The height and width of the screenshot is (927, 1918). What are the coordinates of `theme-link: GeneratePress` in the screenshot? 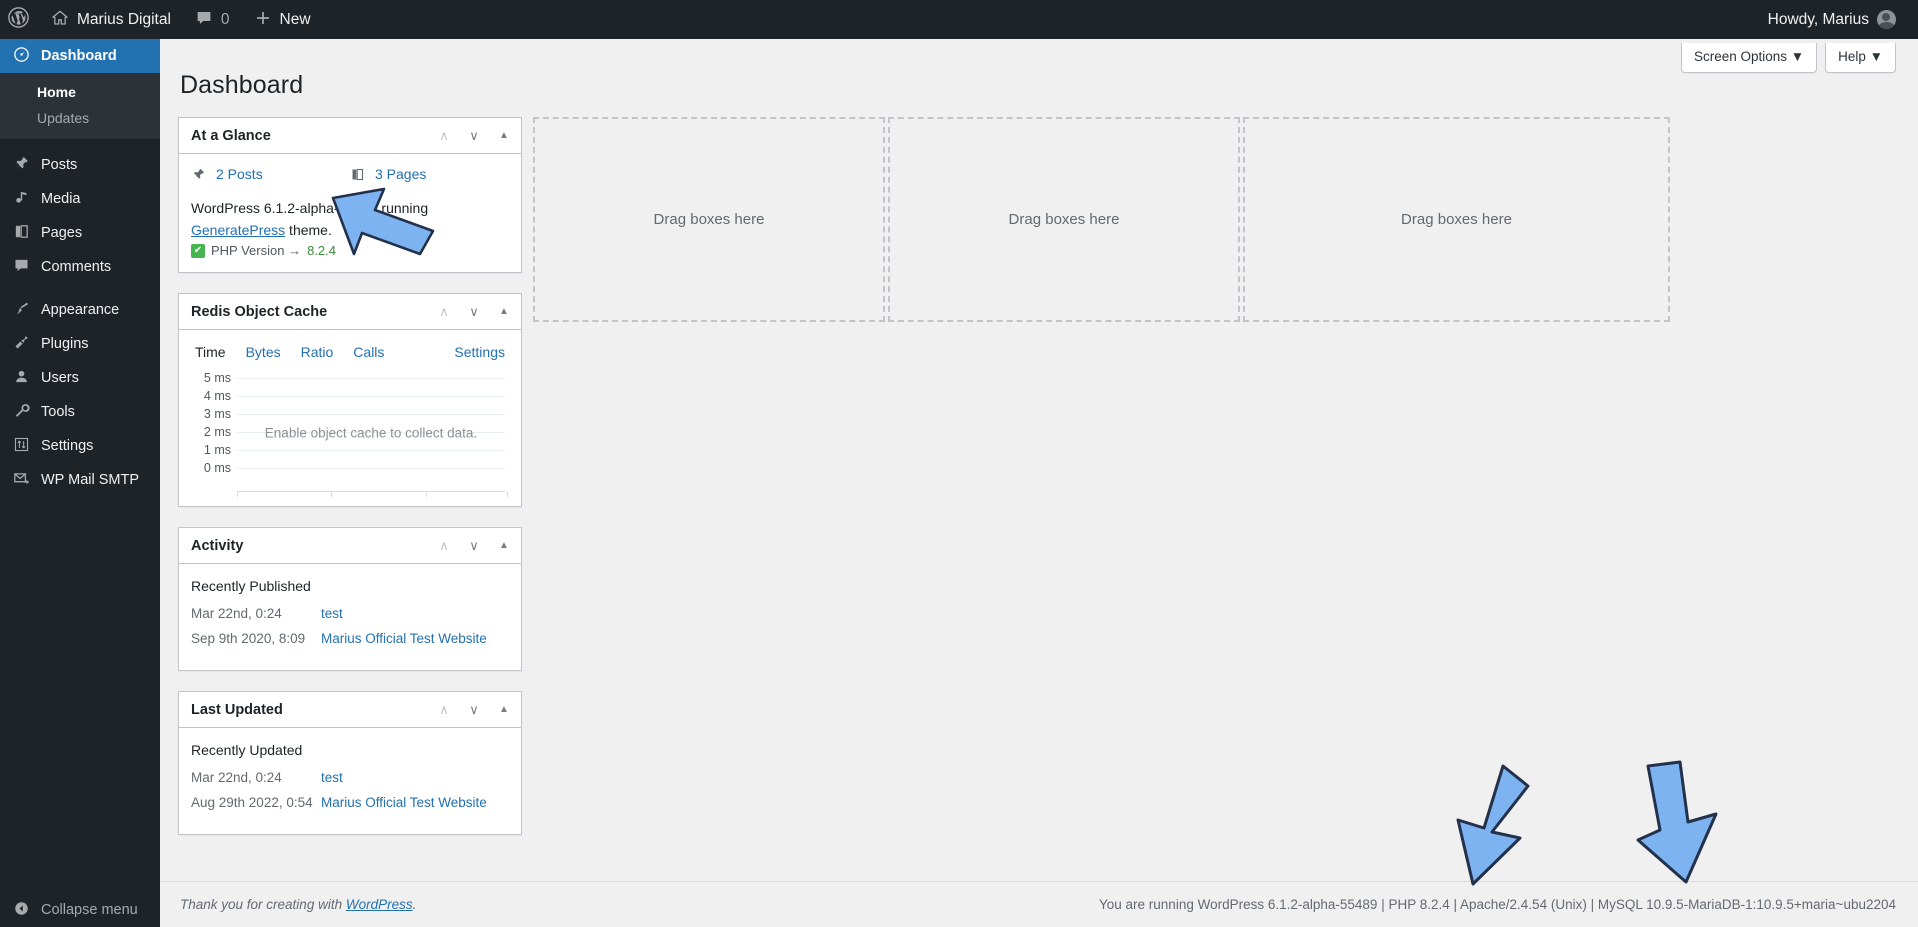 It's located at (238, 230).